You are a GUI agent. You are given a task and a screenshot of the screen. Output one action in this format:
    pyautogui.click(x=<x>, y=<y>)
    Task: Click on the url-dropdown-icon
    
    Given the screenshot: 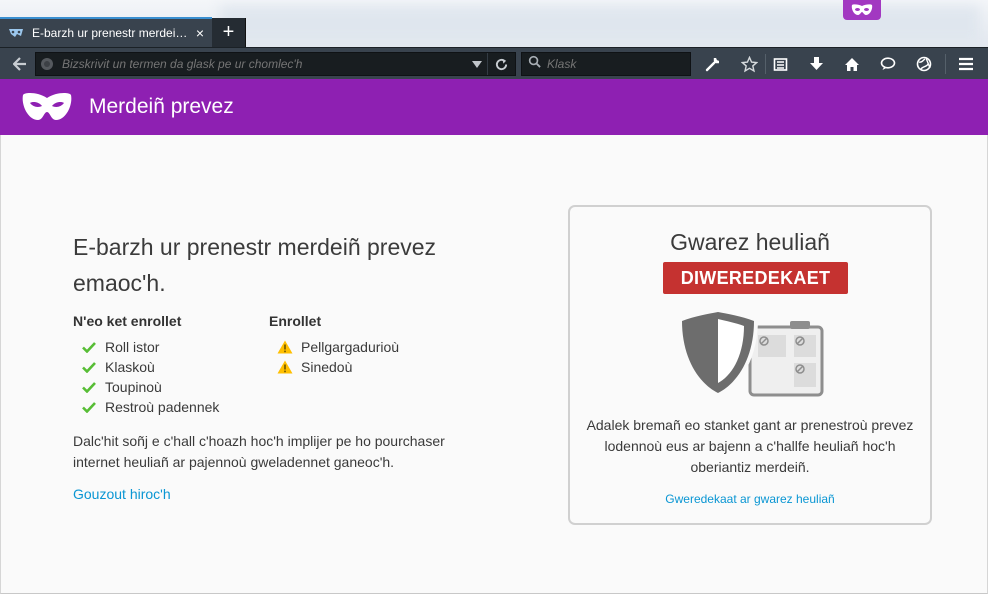 What is the action you would take?
    pyautogui.click(x=477, y=64)
    